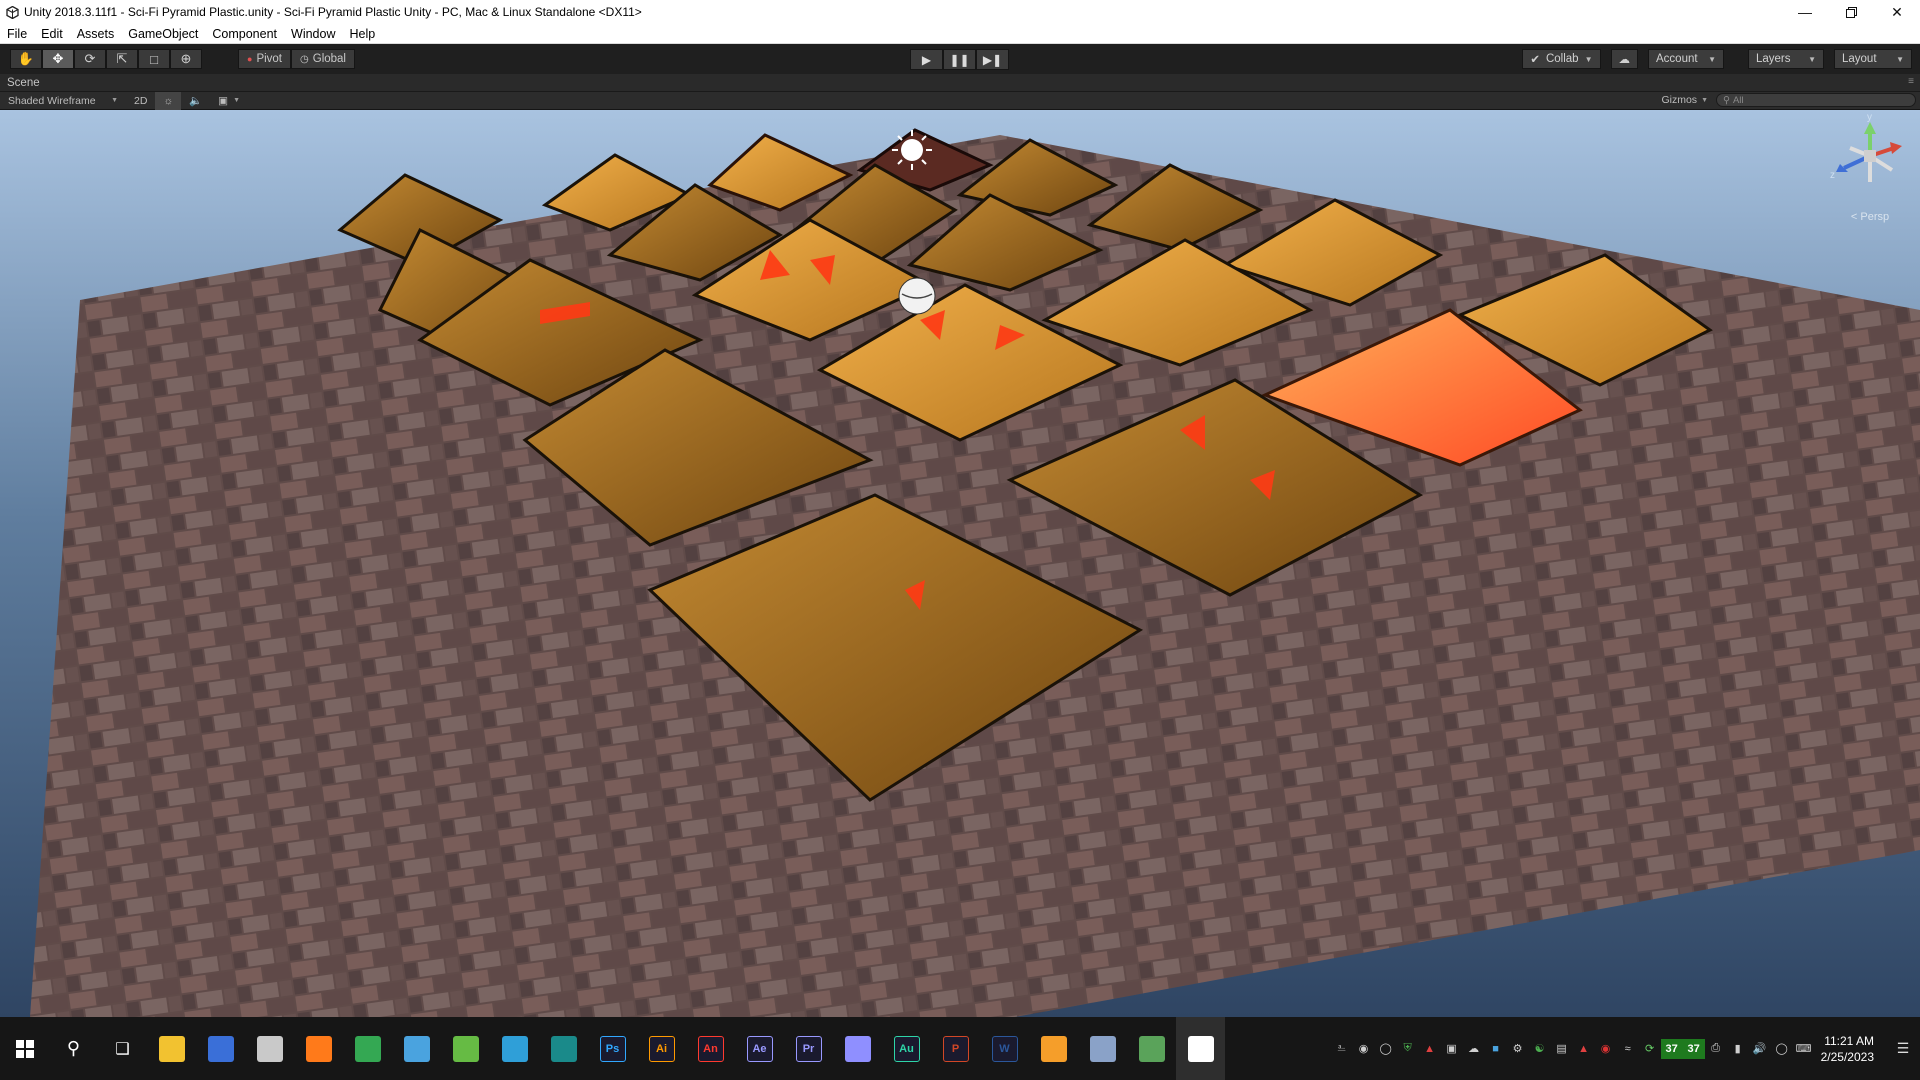 The height and width of the screenshot is (1080, 1920). Describe the element at coordinates (960, 83) in the screenshot. I see `scene-tab: Scene ≡` at that location.